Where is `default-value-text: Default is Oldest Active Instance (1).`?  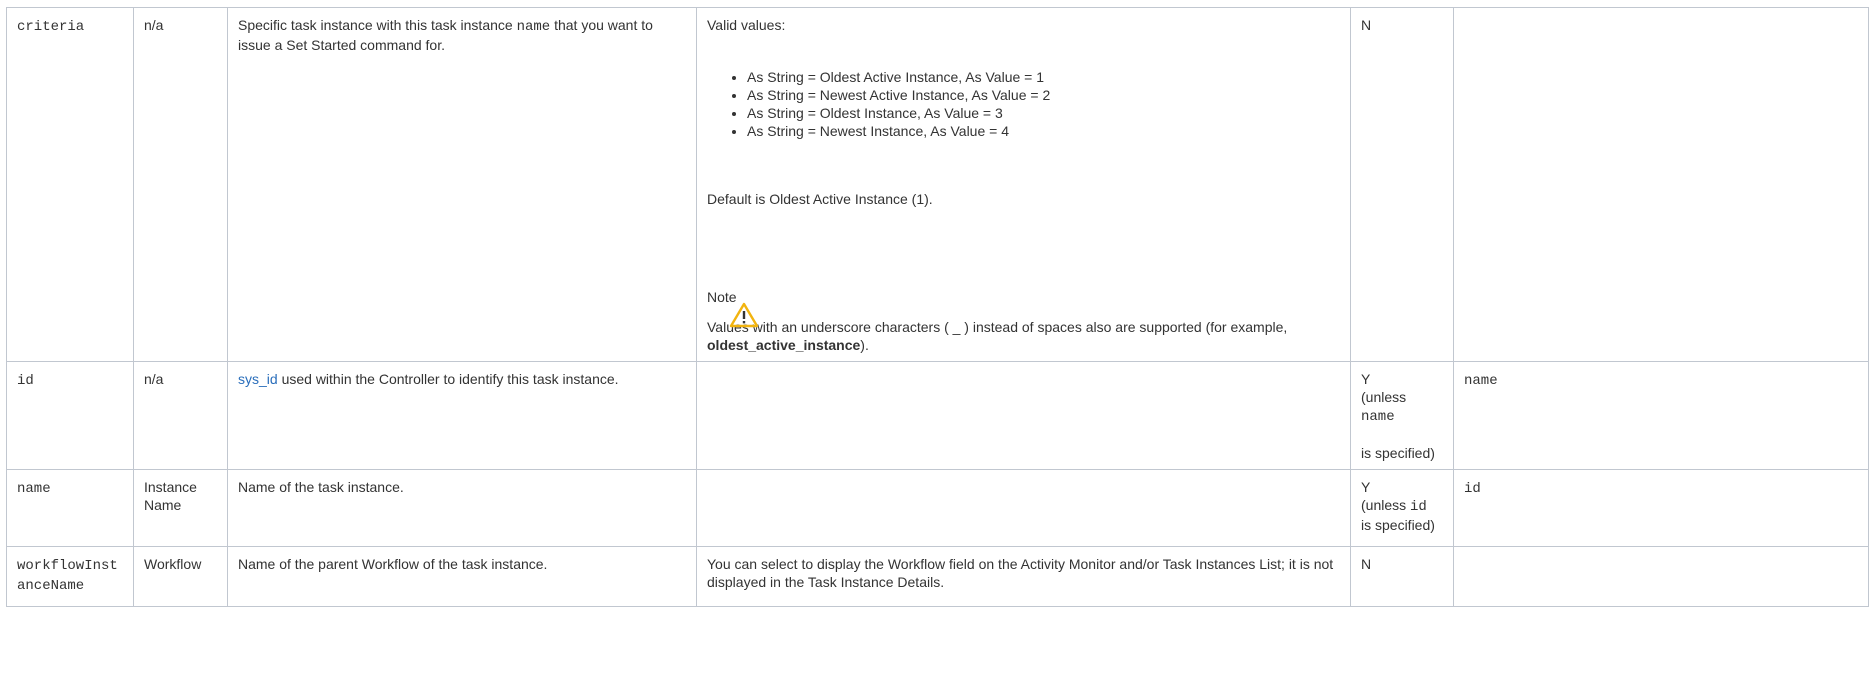 default-value-text: Default is Oldest Active Instance (1). is located at coordinates (820, 199).